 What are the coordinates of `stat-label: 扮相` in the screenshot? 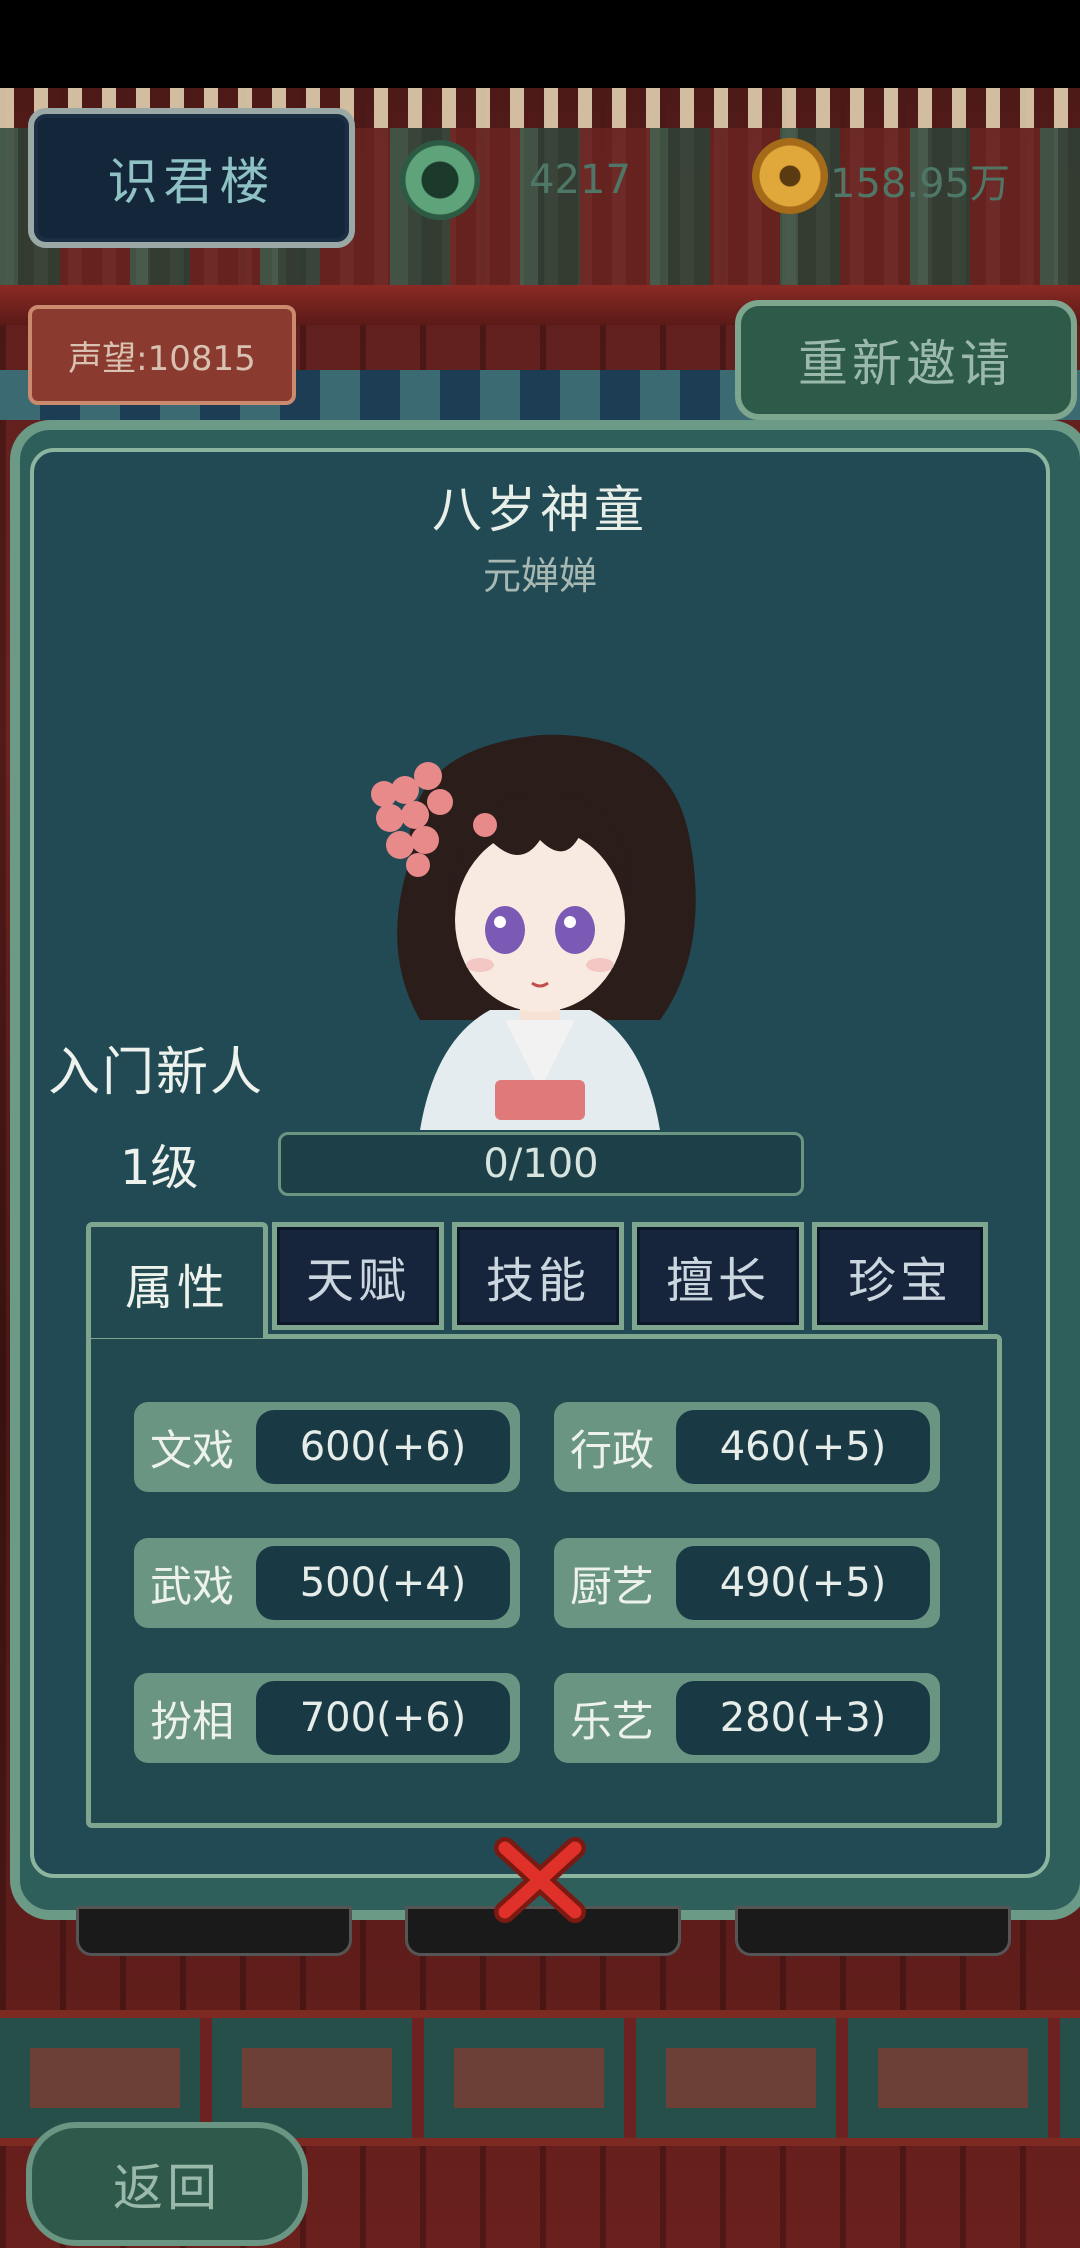 It's located at (192, 1721).